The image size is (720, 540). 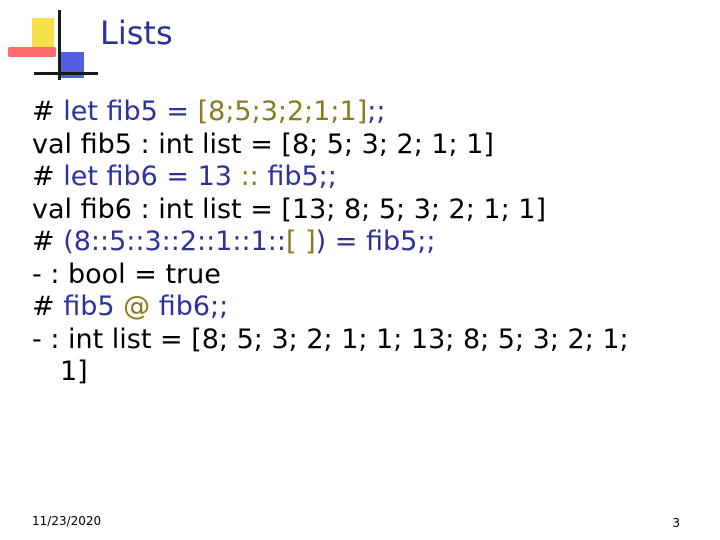 I want to click on code-segment: let fib5 =, so click(x=130, y=111).